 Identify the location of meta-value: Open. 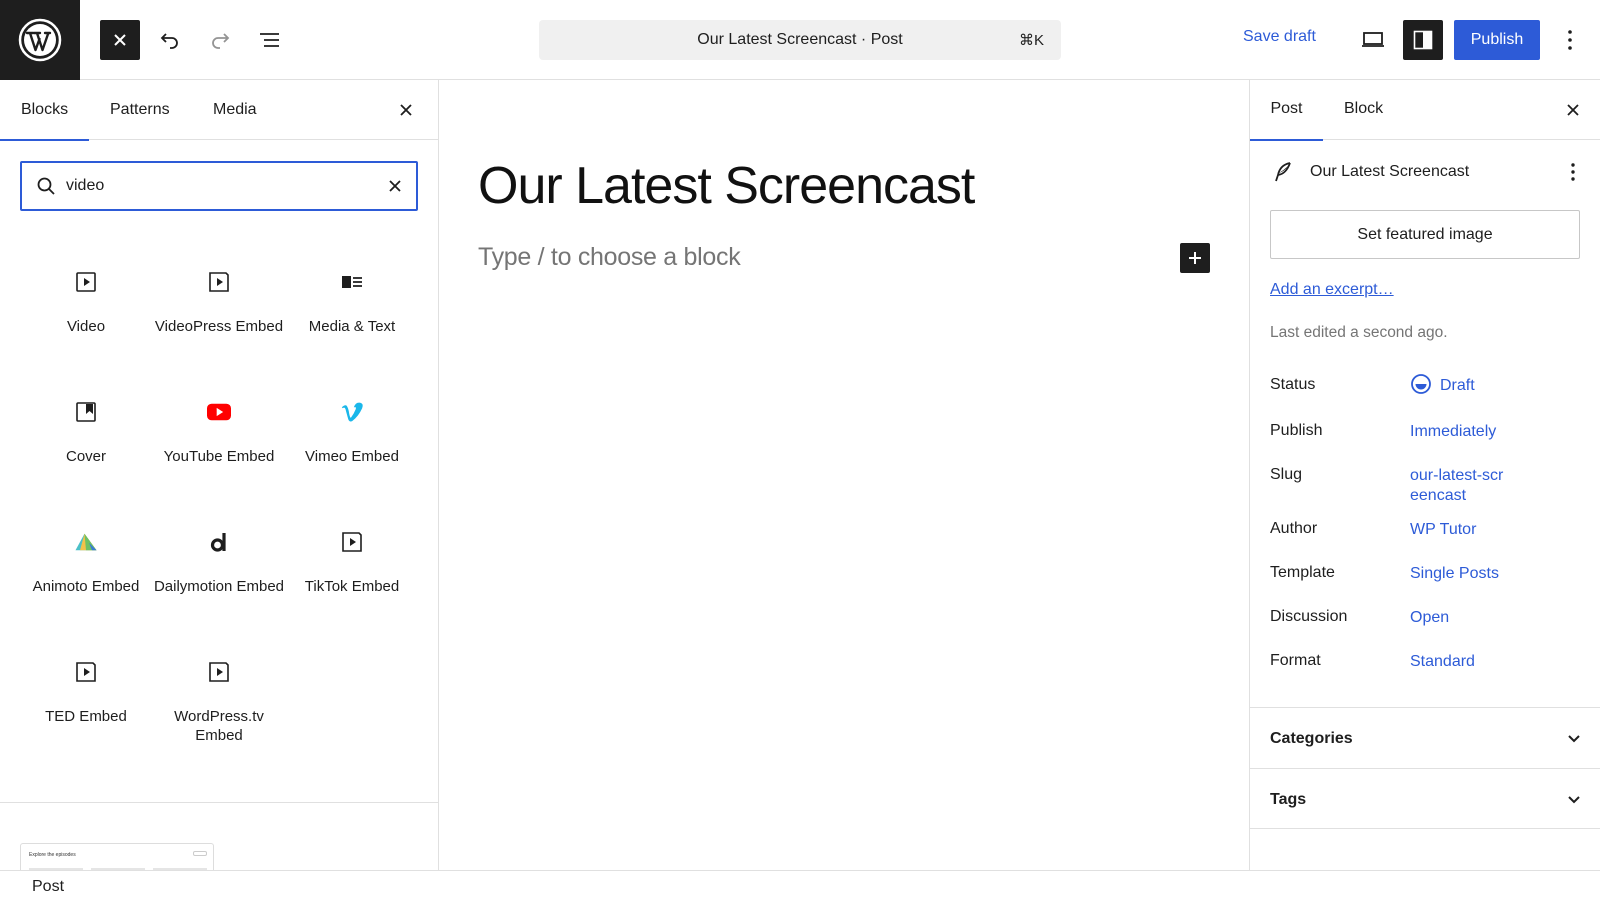
(1470, 618).